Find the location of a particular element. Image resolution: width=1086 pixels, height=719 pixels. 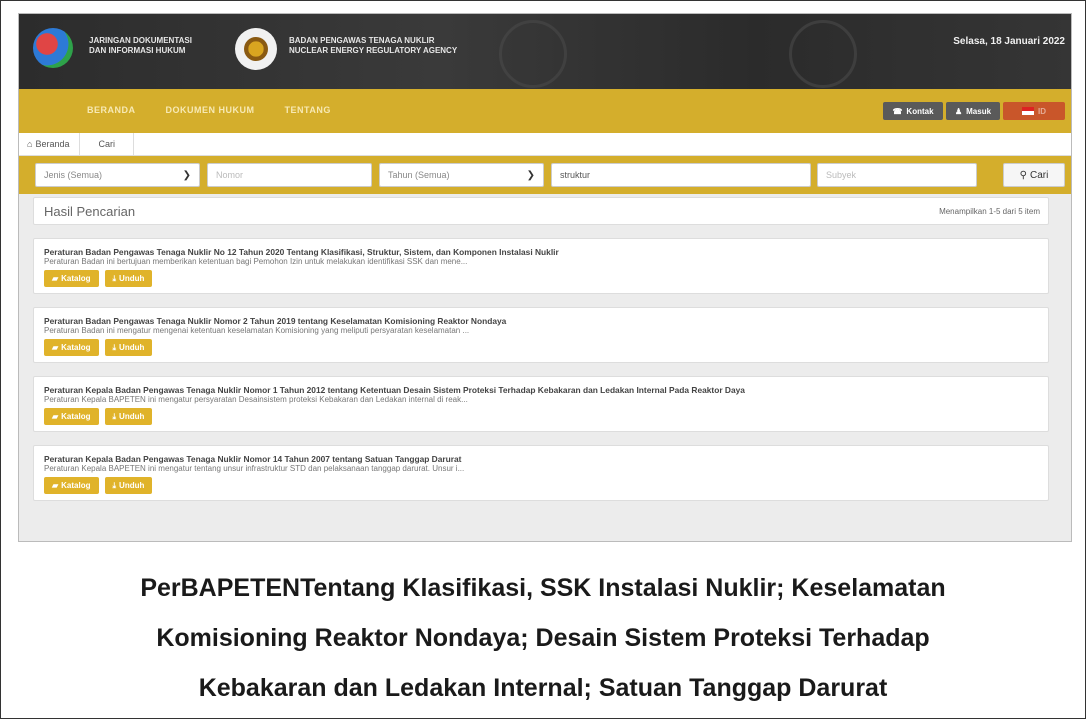

results-count: Menampilkan 1-5 dari 5 item is located at coordinates (989, 211).